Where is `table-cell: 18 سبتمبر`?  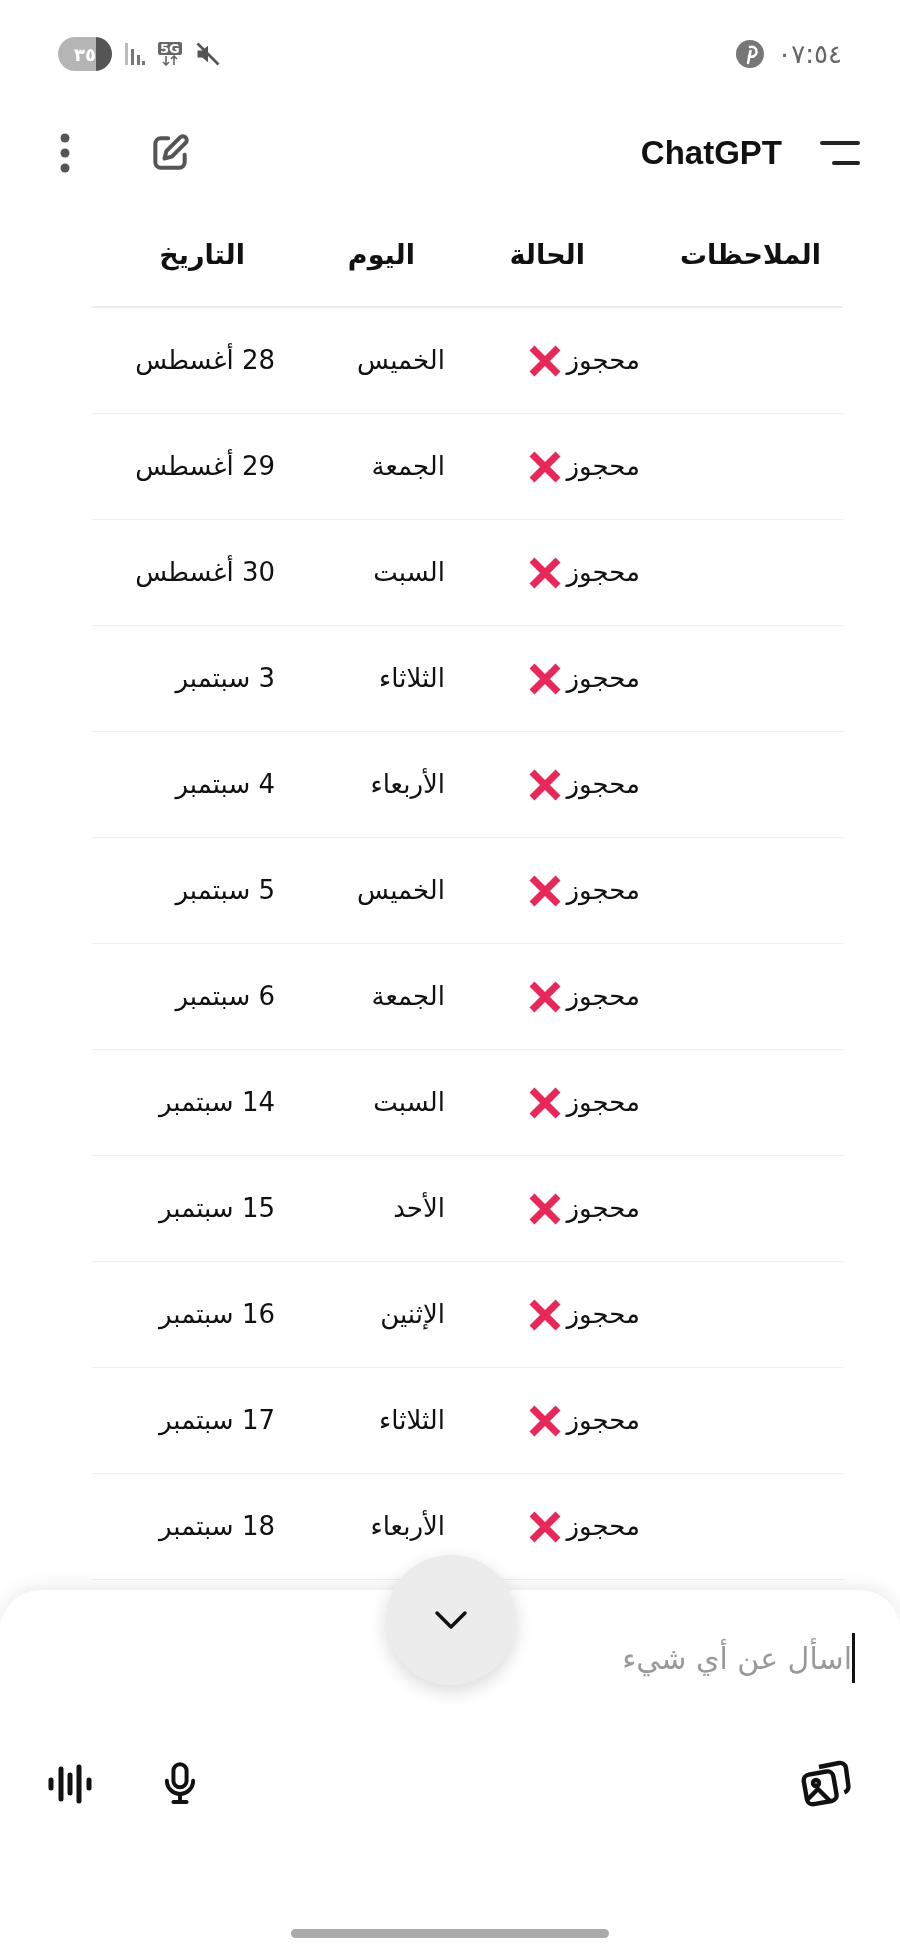 table-cell: 18 سبتمبر is located at coordinates (216, 1526).